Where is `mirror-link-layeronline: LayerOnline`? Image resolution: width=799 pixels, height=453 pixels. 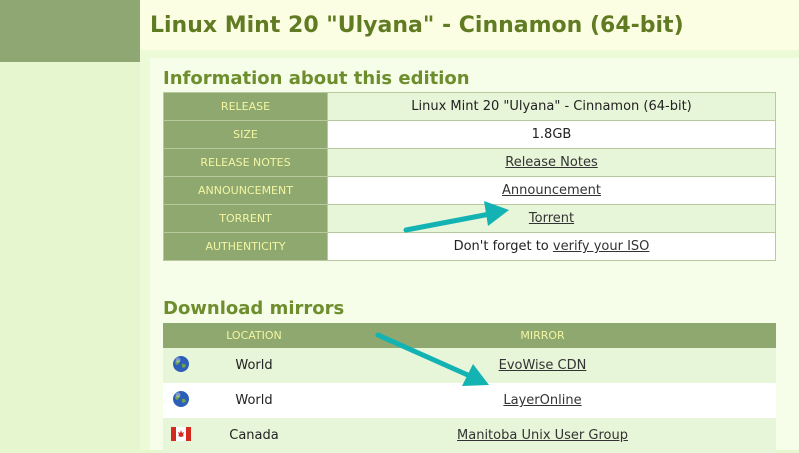
mirror-link-layeronline: LayerOnline is located at coordinates (542, 400).